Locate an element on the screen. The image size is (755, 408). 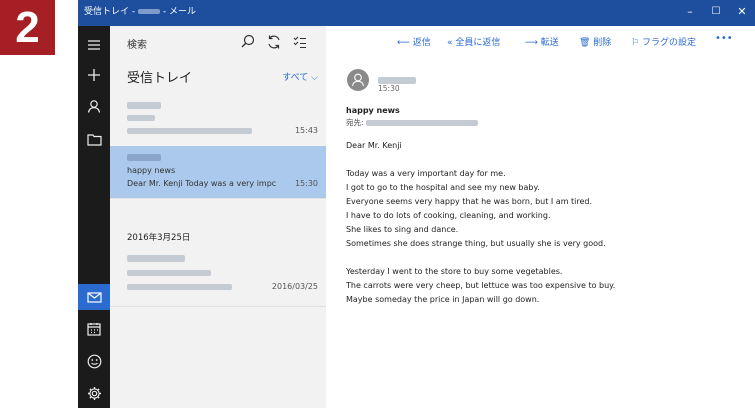
forward-button: ⟶ 転送 is located at coordinates (542, 41).